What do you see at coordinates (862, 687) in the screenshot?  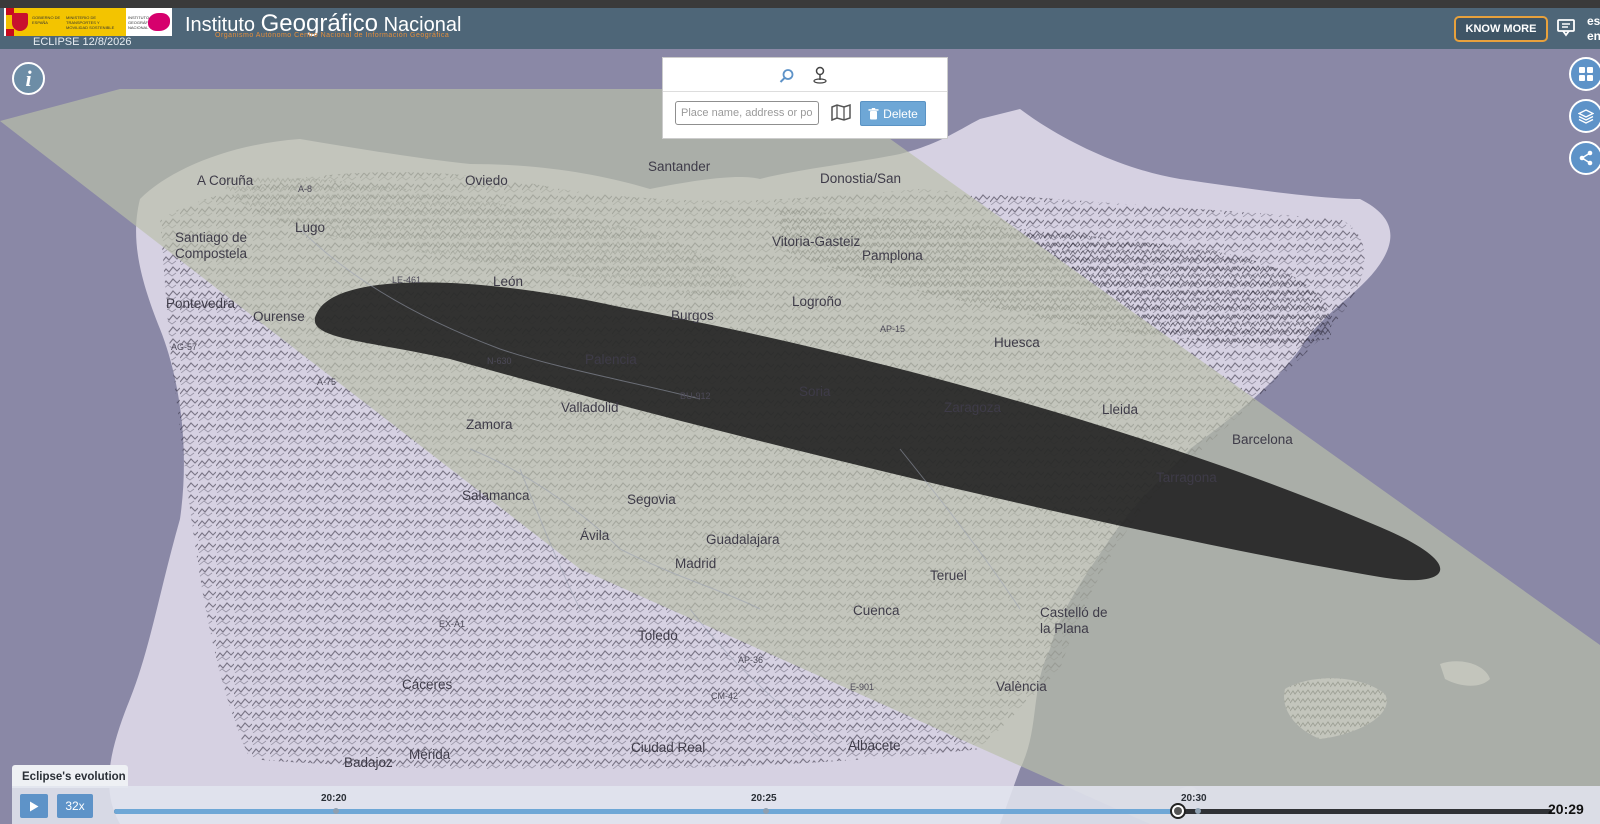 I see `road-label: E-901` at bounding box center [862, 687].